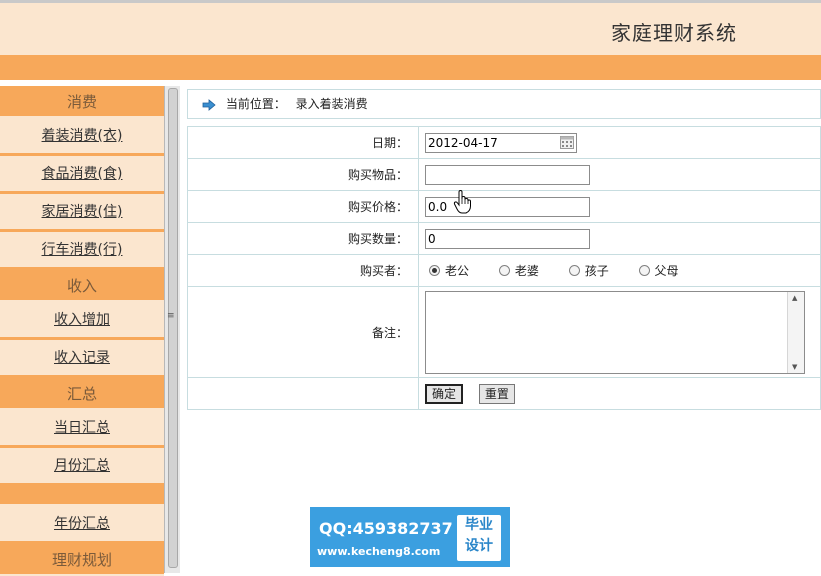  I want to click on form-row-buyer: 购买者： 老公 老婆 孩子 父母, so click(504, 270).